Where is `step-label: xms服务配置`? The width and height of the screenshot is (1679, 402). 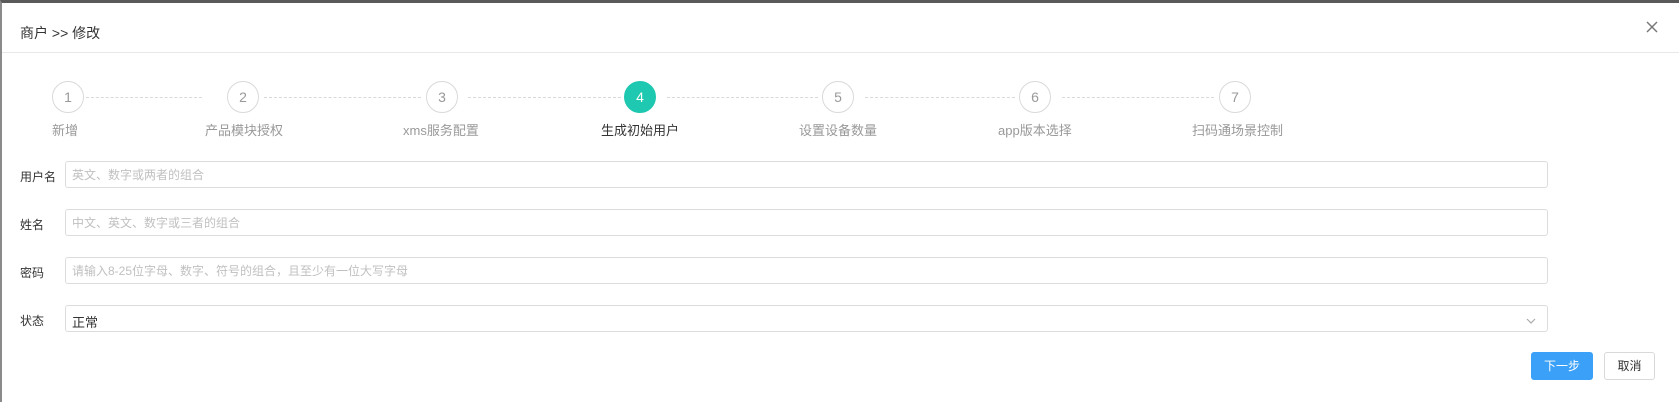 step-label: xms服务配置 is located at coordinates (441, 130).